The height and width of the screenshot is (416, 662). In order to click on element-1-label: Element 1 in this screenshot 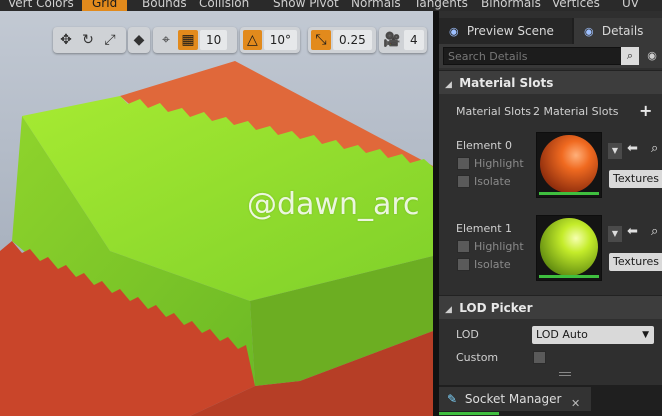, I will do `click(484, 228)`.